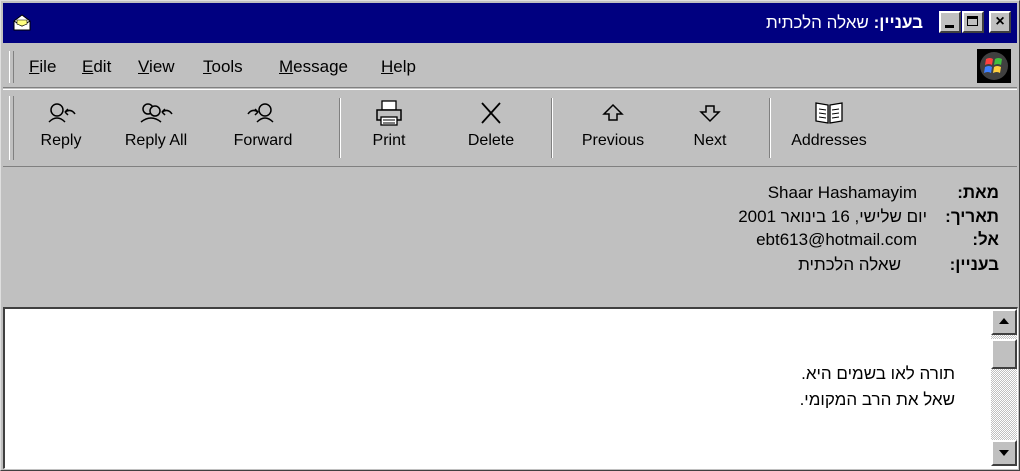  Describe the element at coordinates (832, 216) in the screenshot. I see `date-value: יום שלישי, 16 בינואר 2001` at that location.